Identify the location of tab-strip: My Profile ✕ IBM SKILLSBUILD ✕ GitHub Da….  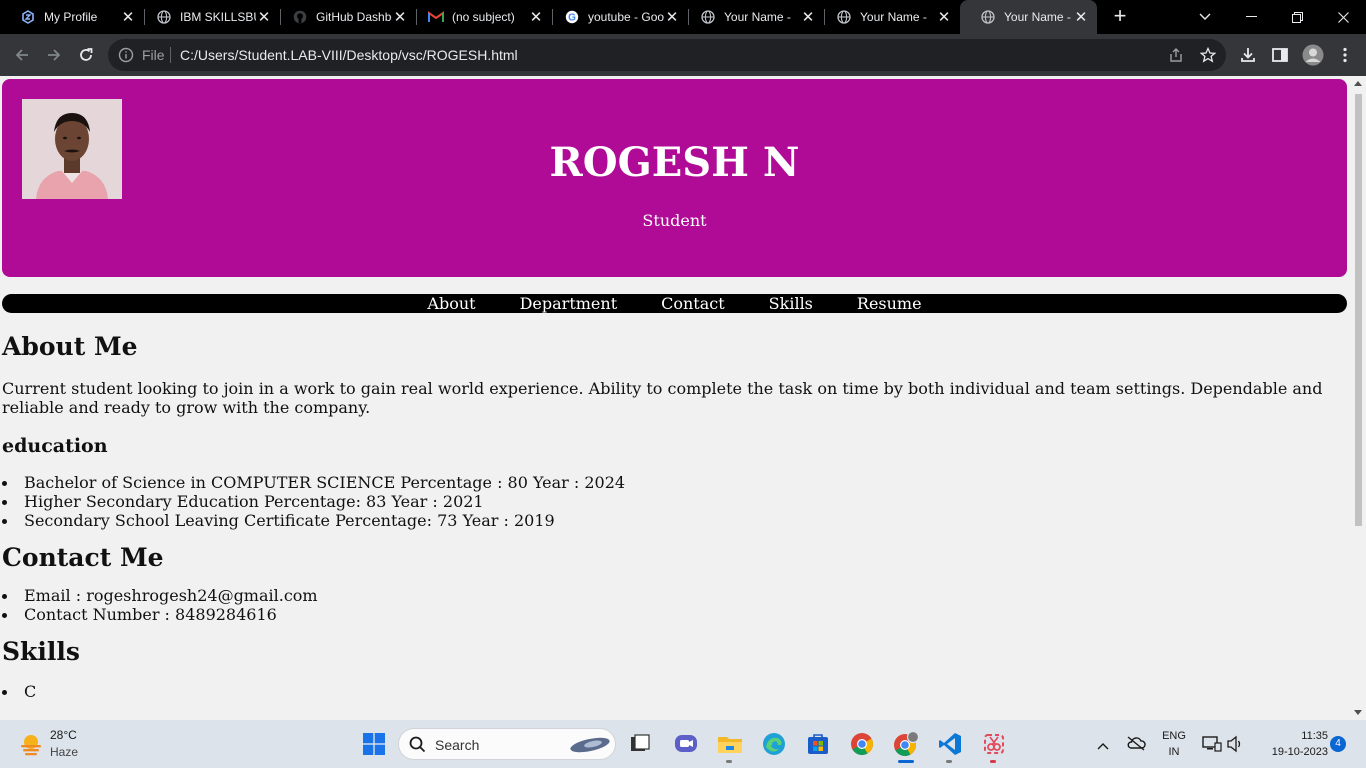
(683, 17).